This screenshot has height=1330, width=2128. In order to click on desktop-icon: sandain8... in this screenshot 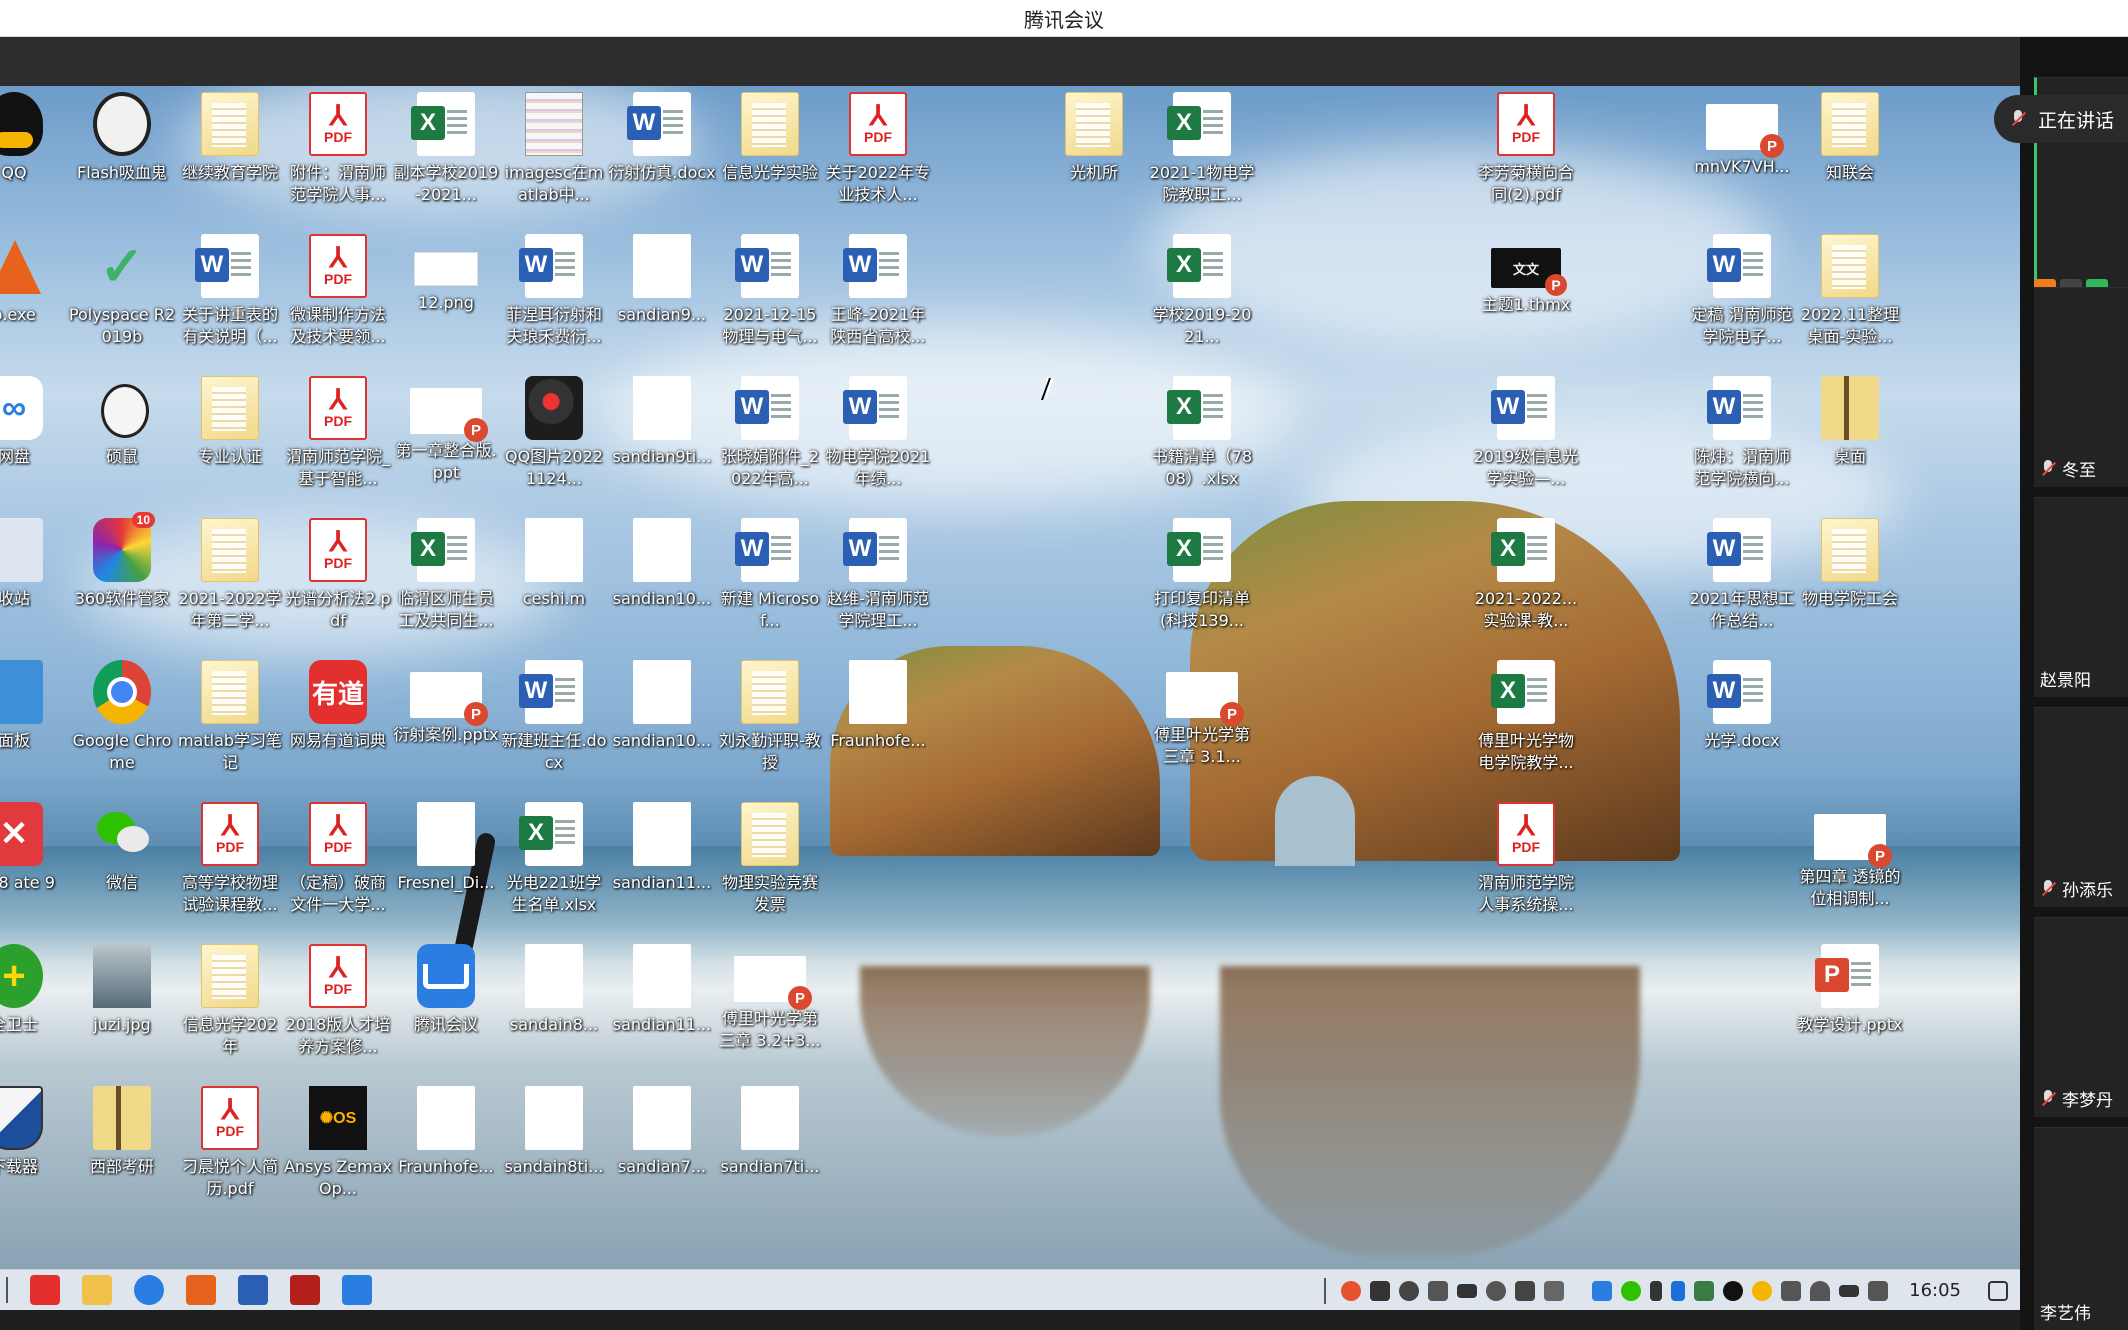, I will do `click(554, 1015)`.